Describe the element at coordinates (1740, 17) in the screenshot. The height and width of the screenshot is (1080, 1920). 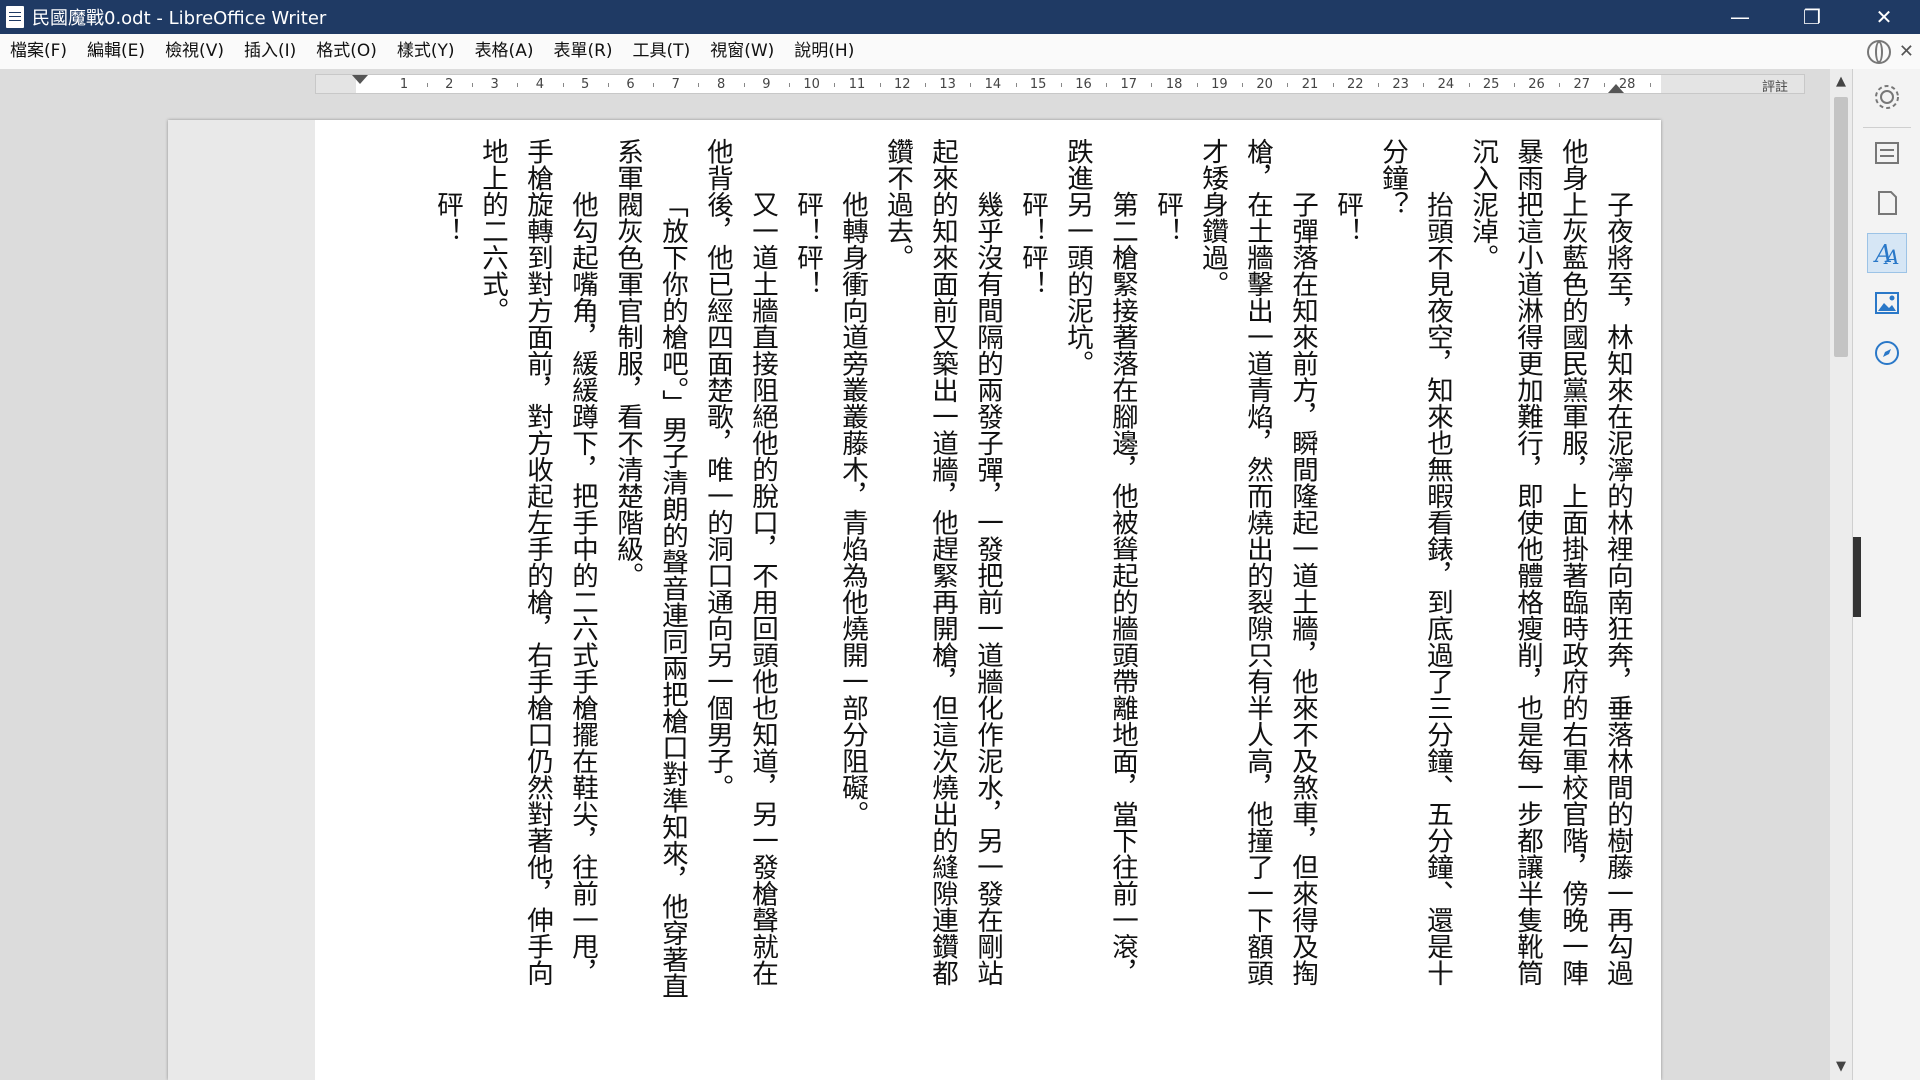
I see `minimize-button: —` at that location.